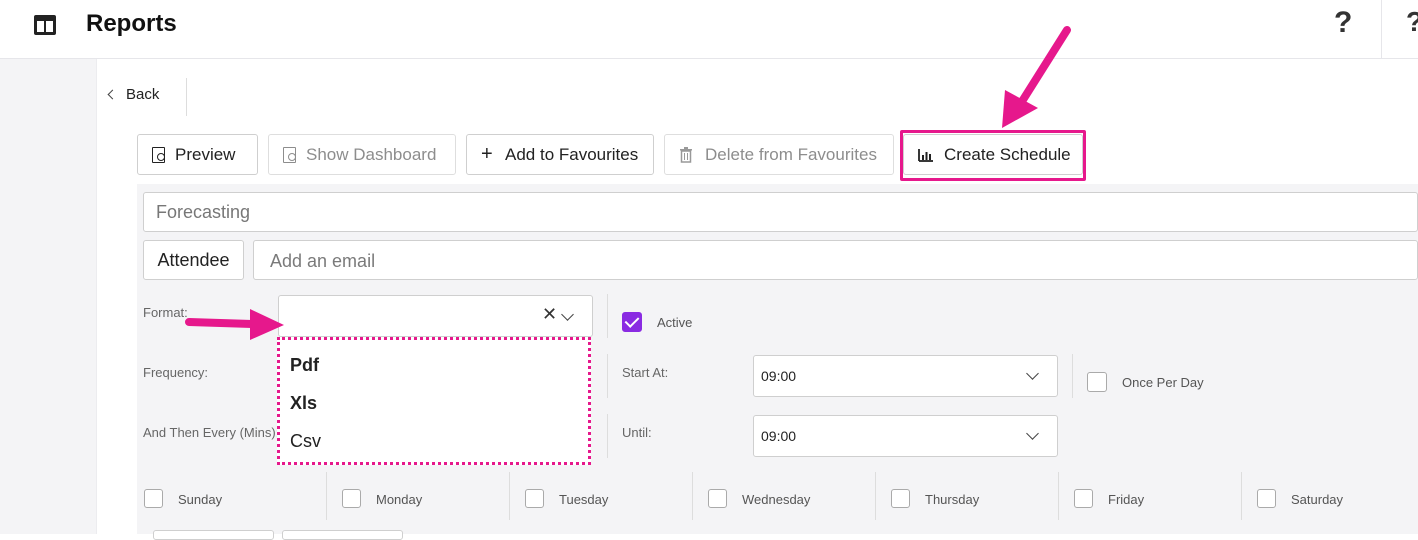  Describe the element at coordinates (687, 154) in the screenshot. I see `trash-icon` at that location.